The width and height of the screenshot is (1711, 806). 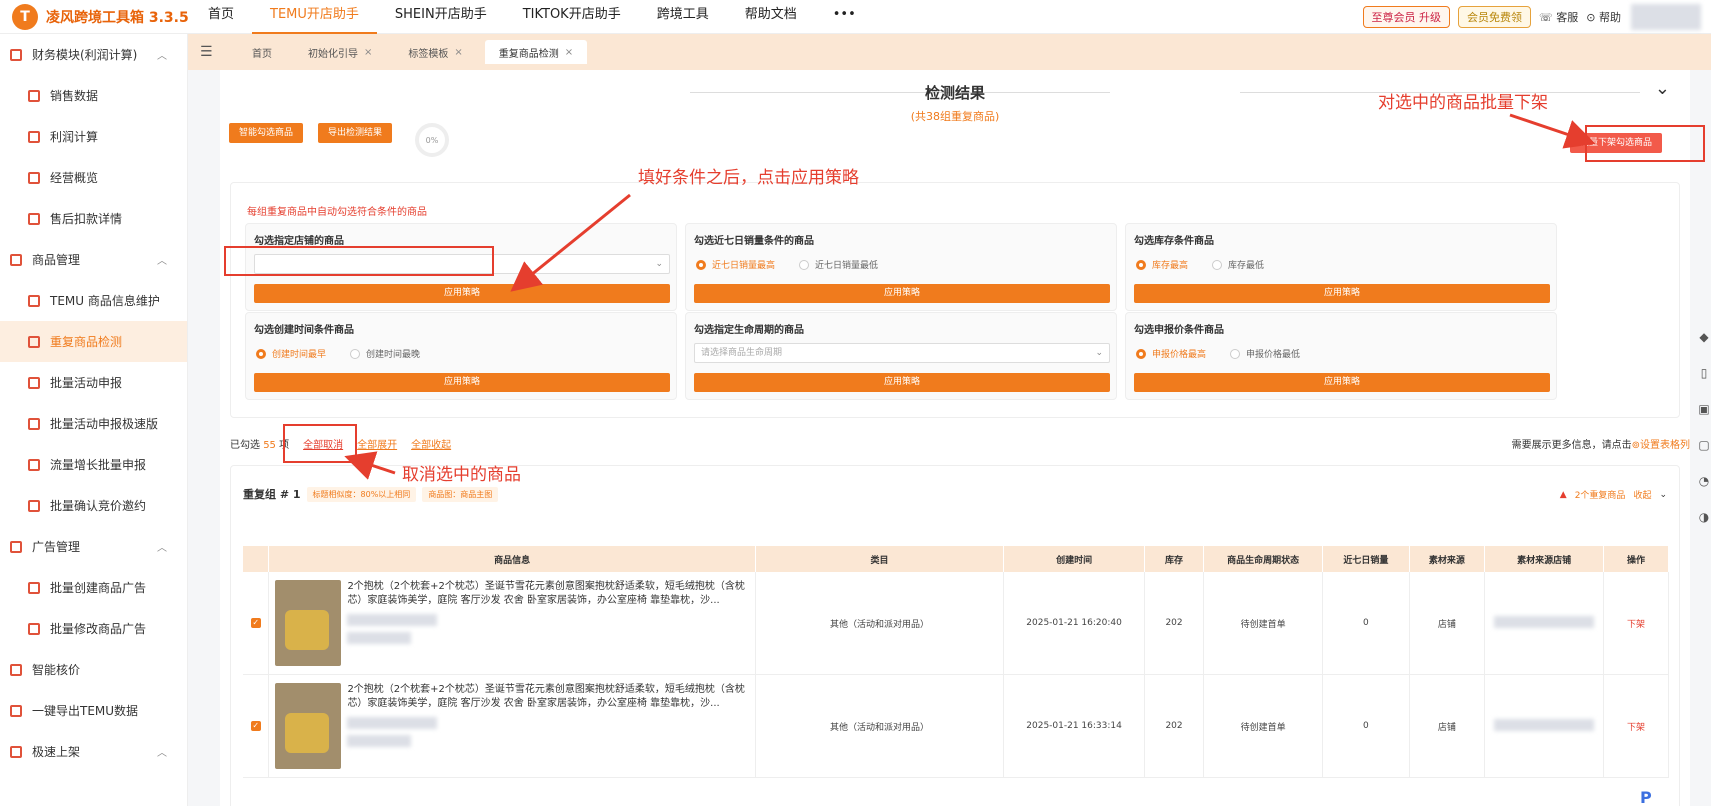 What do you see at coordinates (95, 16) in the screenshot?
I see `app-logo: T 凌风跨境工具箱 3.3.5` at bounding box center [95, 16].